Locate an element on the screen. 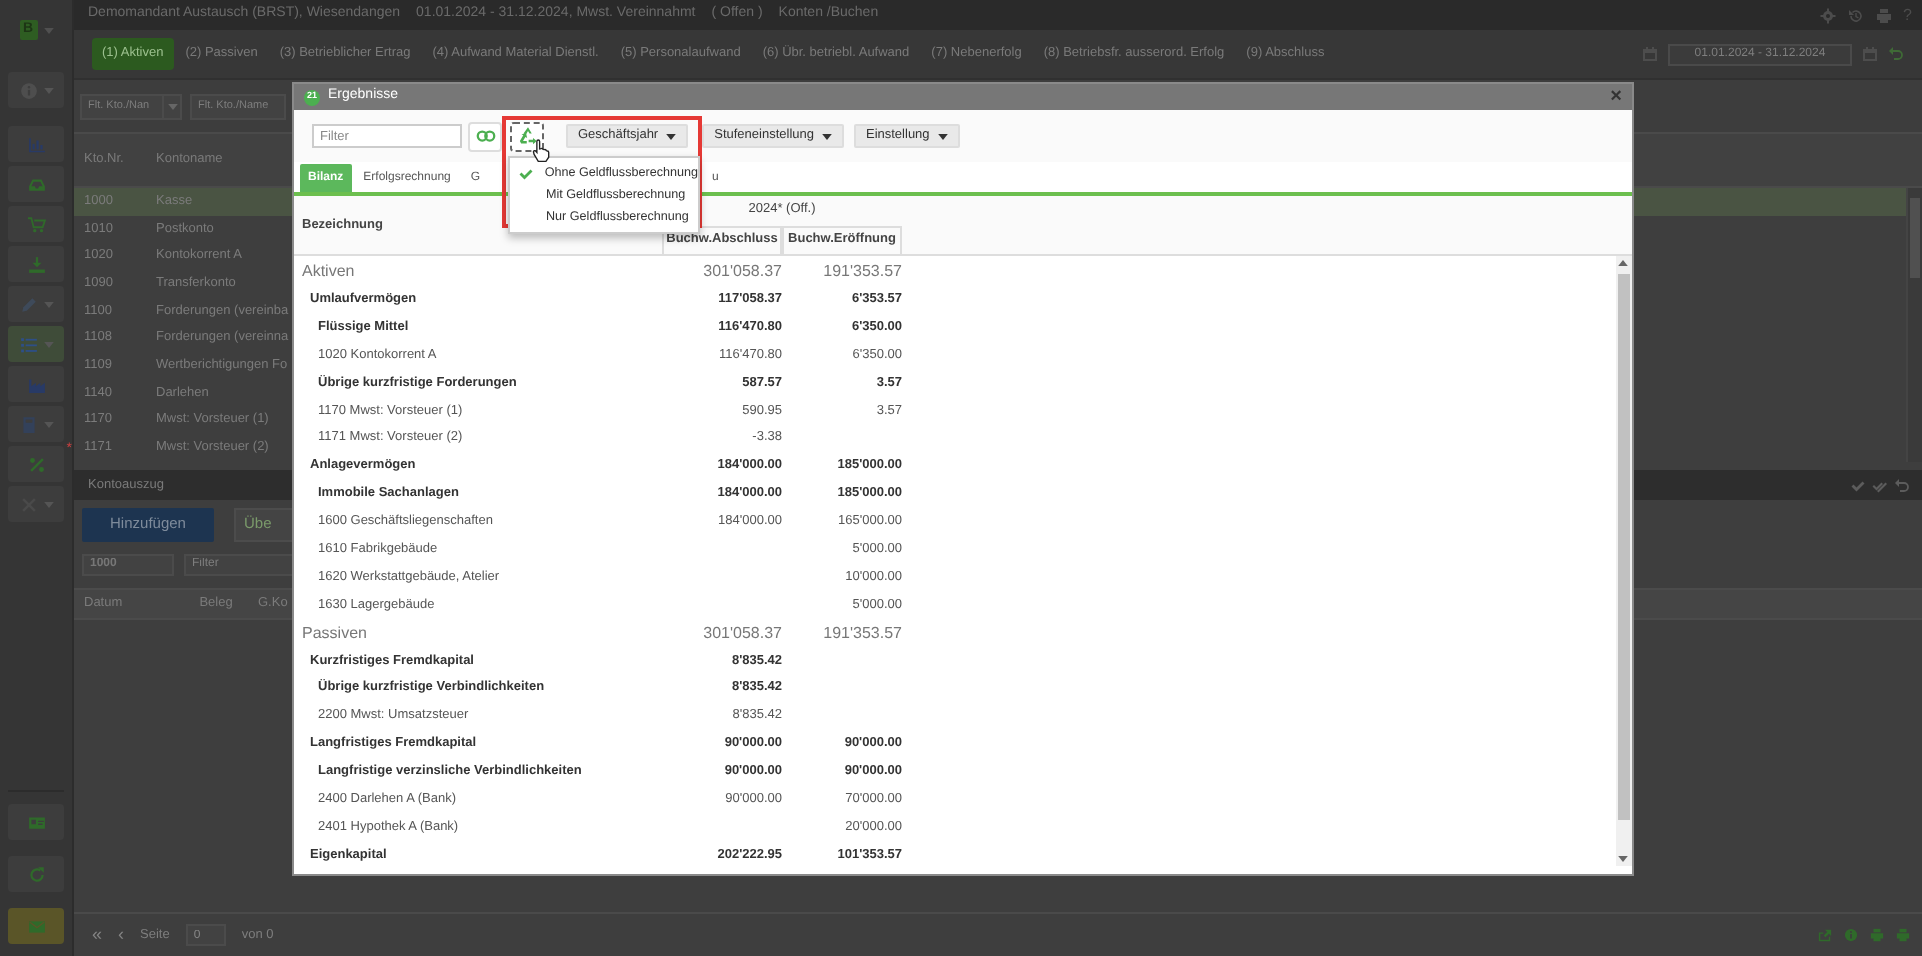 The width and height of the screenshot is (1922, 956). info-icon is located at coordinates (1851, 935).